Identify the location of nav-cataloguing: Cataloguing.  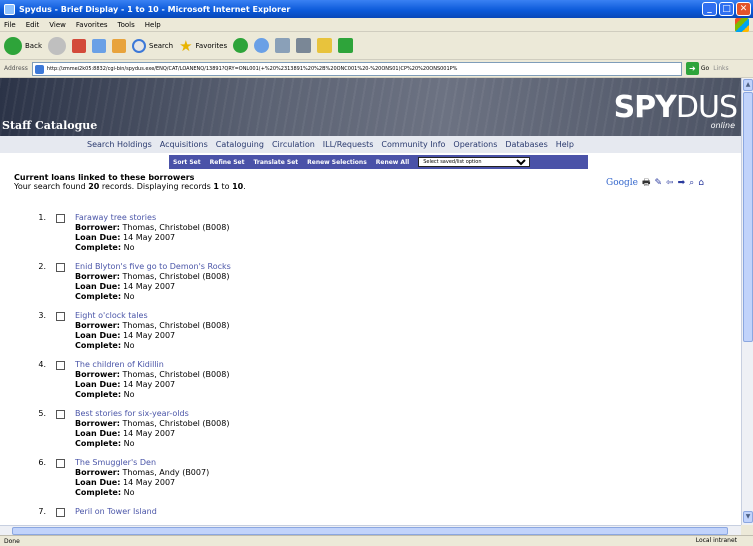
(240, 144).